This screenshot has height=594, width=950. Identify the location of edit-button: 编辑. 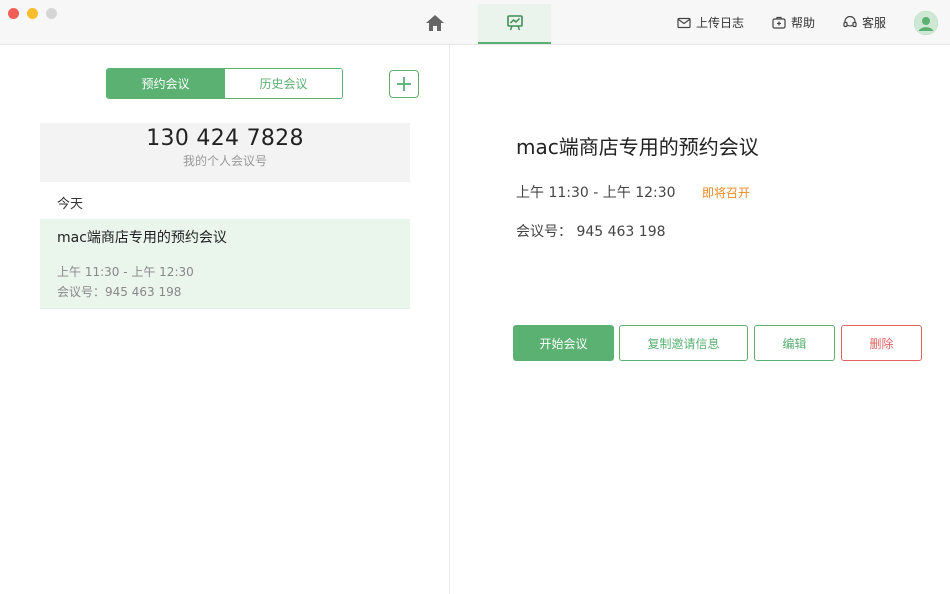
(794, 343).